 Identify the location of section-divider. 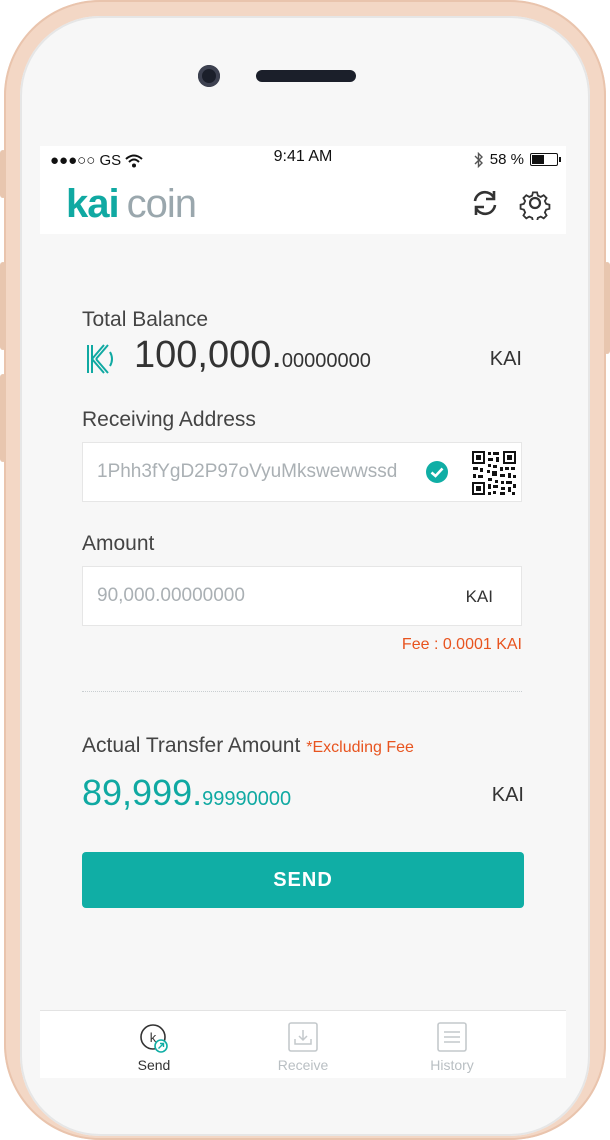
(302, 691).